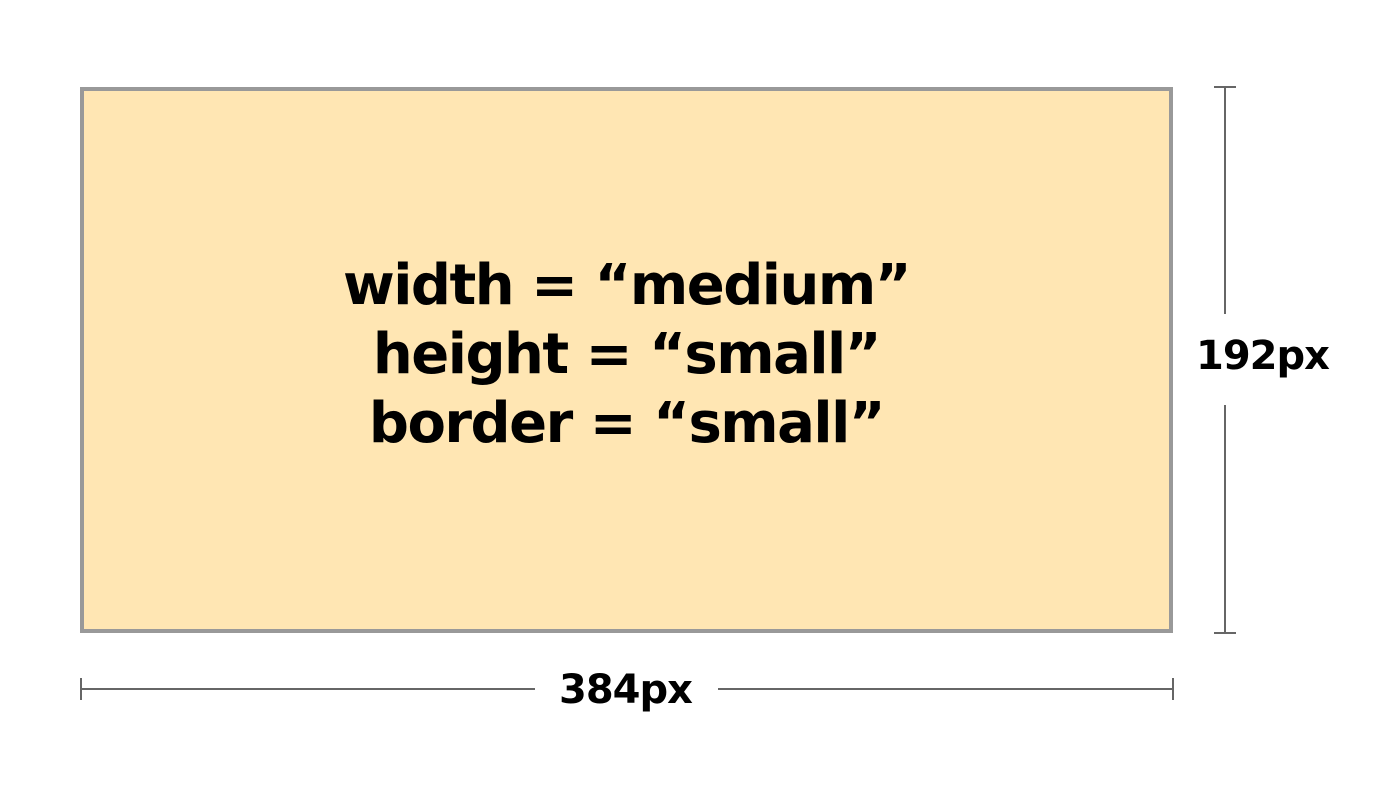 This screenshot has height=802, width=1382. What do you see at coordinates (627, 423) in the screenshot?
I see `border-property-line: border = “small”` at bounding box center [627, 423].